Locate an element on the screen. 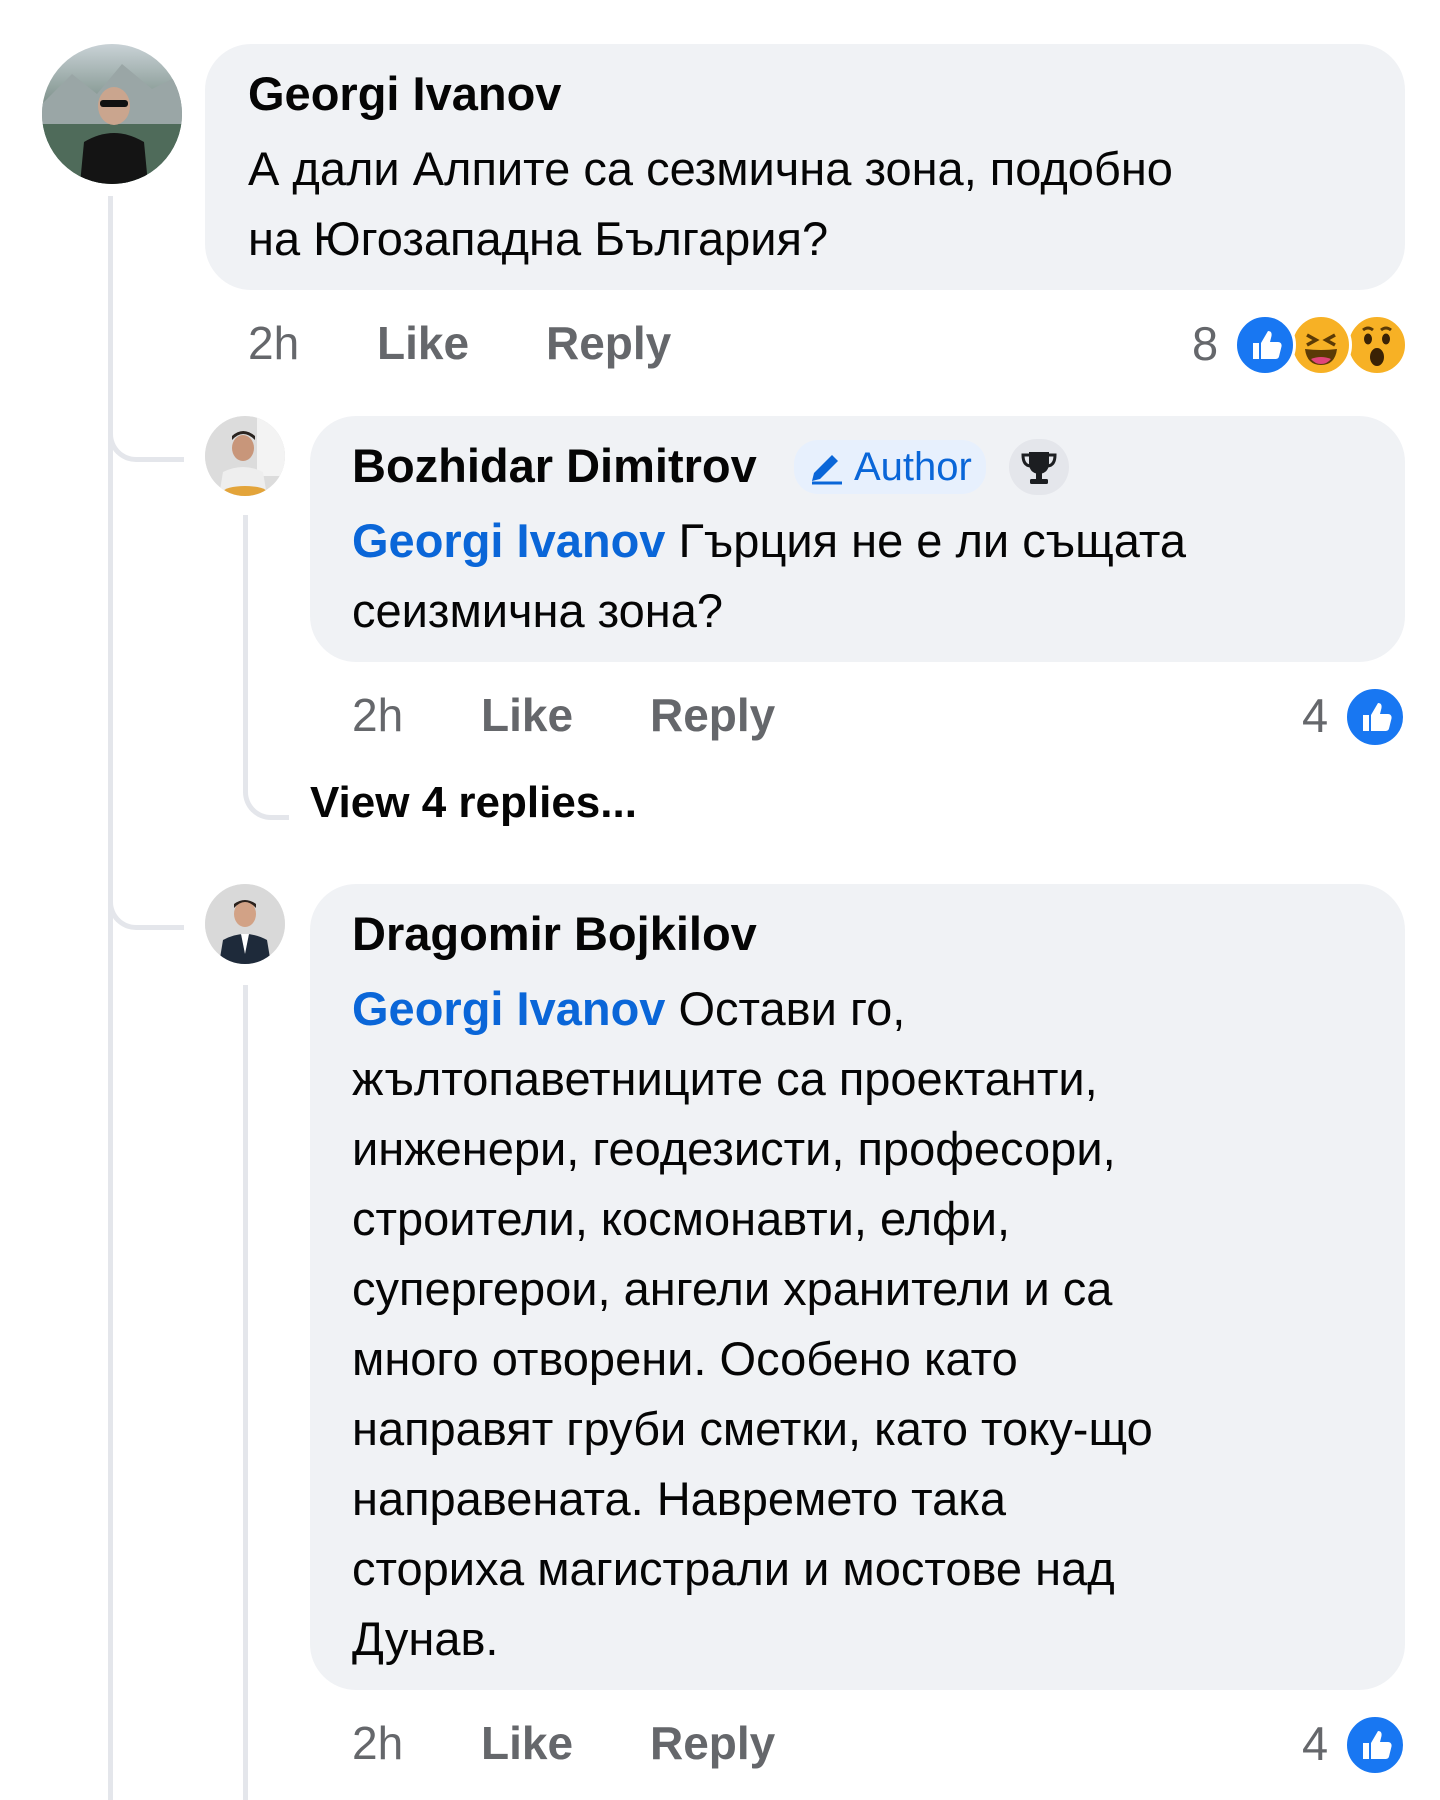 The width and height of the screenshot is (1440, 1800). author-badge: Author is located at coordinates (890, 467).